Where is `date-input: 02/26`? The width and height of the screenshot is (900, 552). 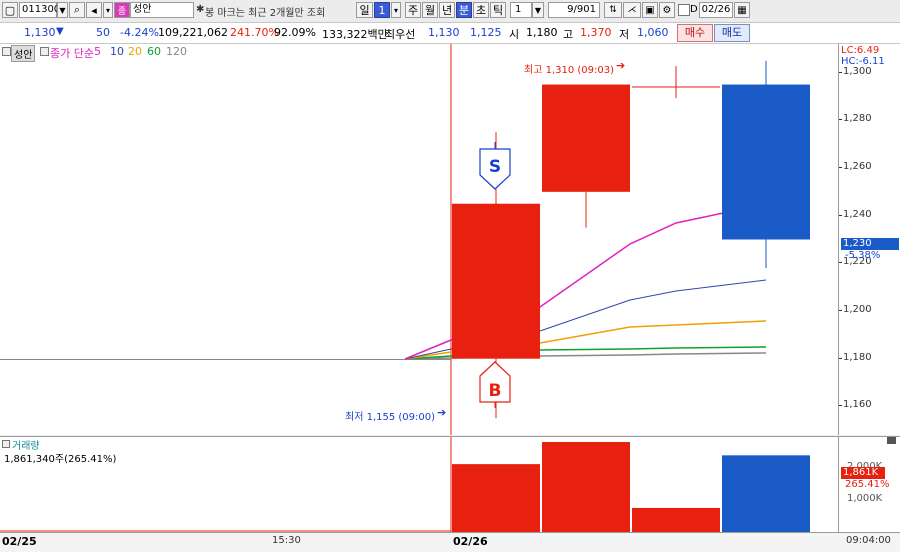 date-input: 02/26 is located at coordinates (716, 10).